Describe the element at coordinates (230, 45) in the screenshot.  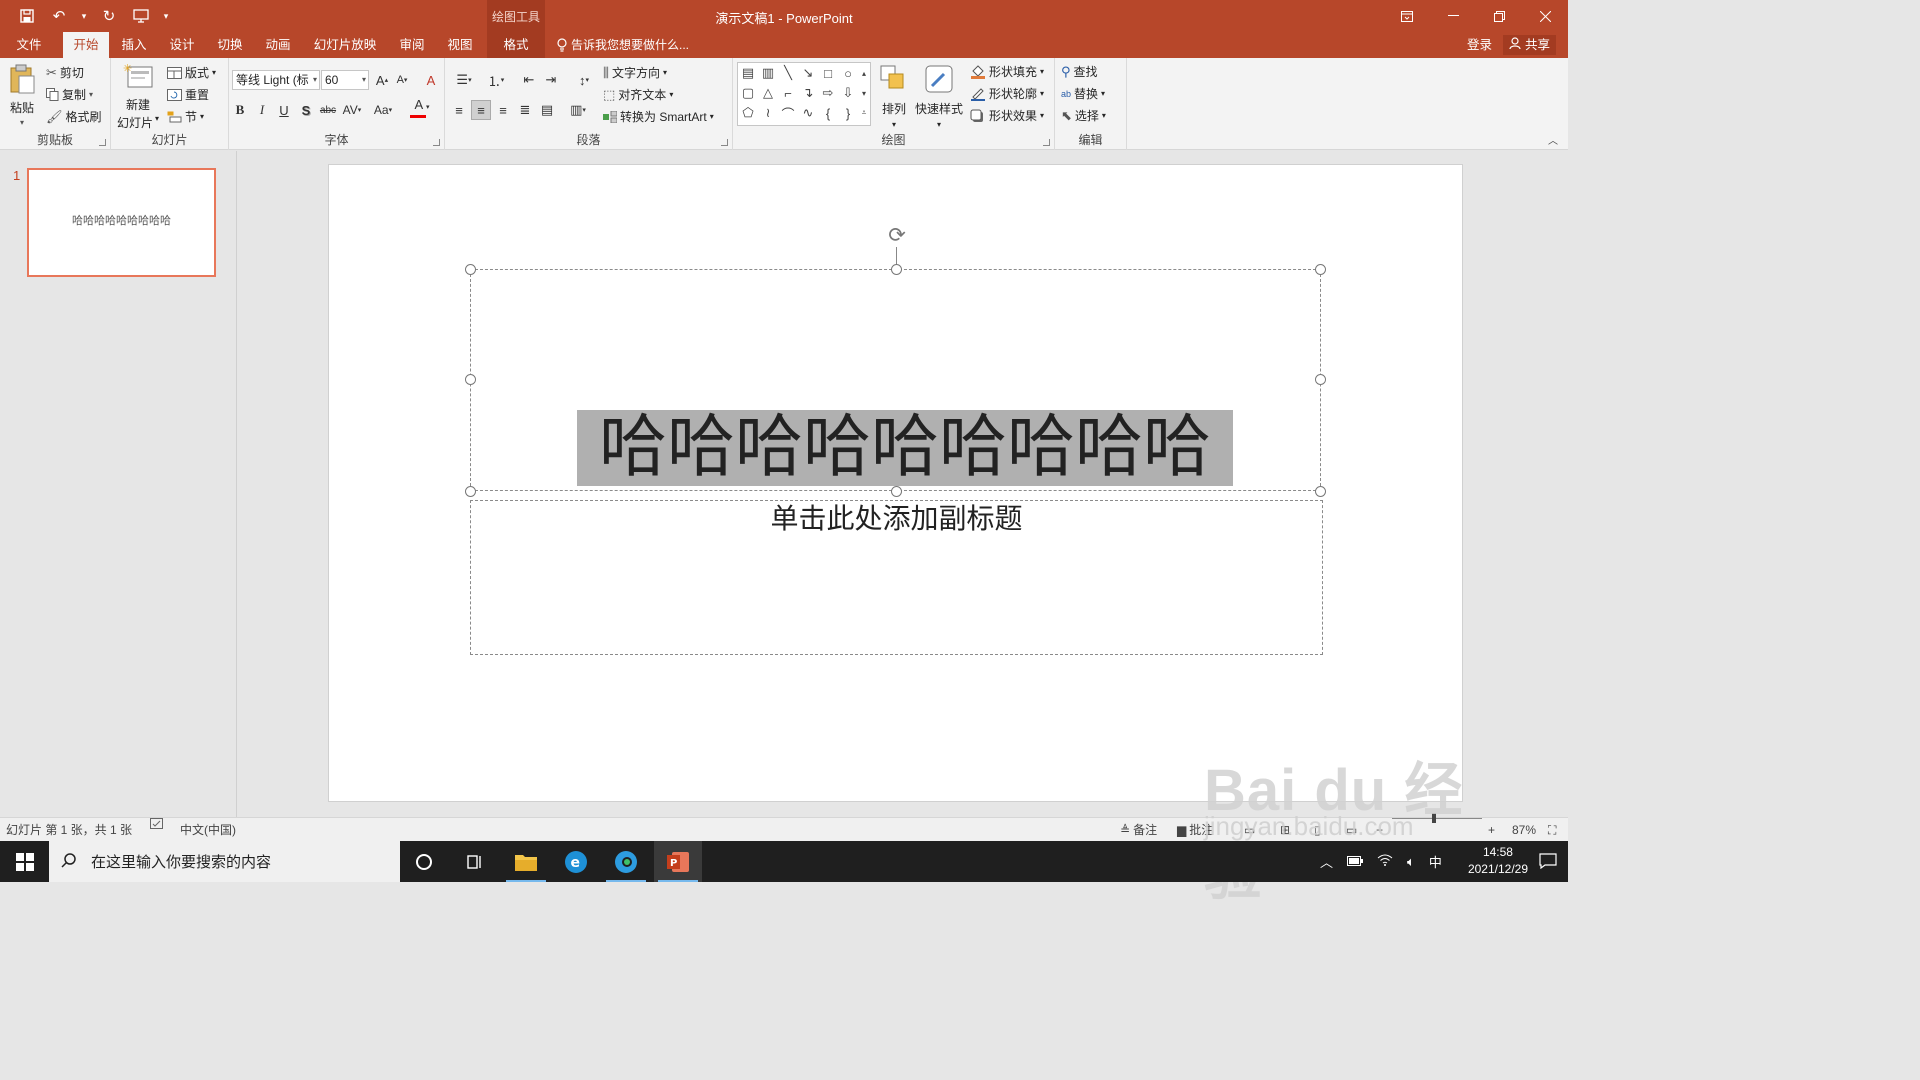
I see `tab-transitions: 切换` at that location.